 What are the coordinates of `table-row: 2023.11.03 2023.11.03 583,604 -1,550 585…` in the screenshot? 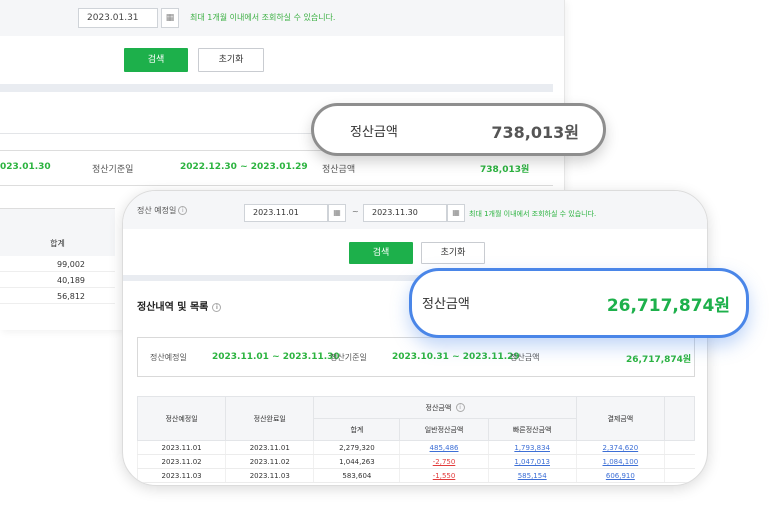 It's located at (415, 475).